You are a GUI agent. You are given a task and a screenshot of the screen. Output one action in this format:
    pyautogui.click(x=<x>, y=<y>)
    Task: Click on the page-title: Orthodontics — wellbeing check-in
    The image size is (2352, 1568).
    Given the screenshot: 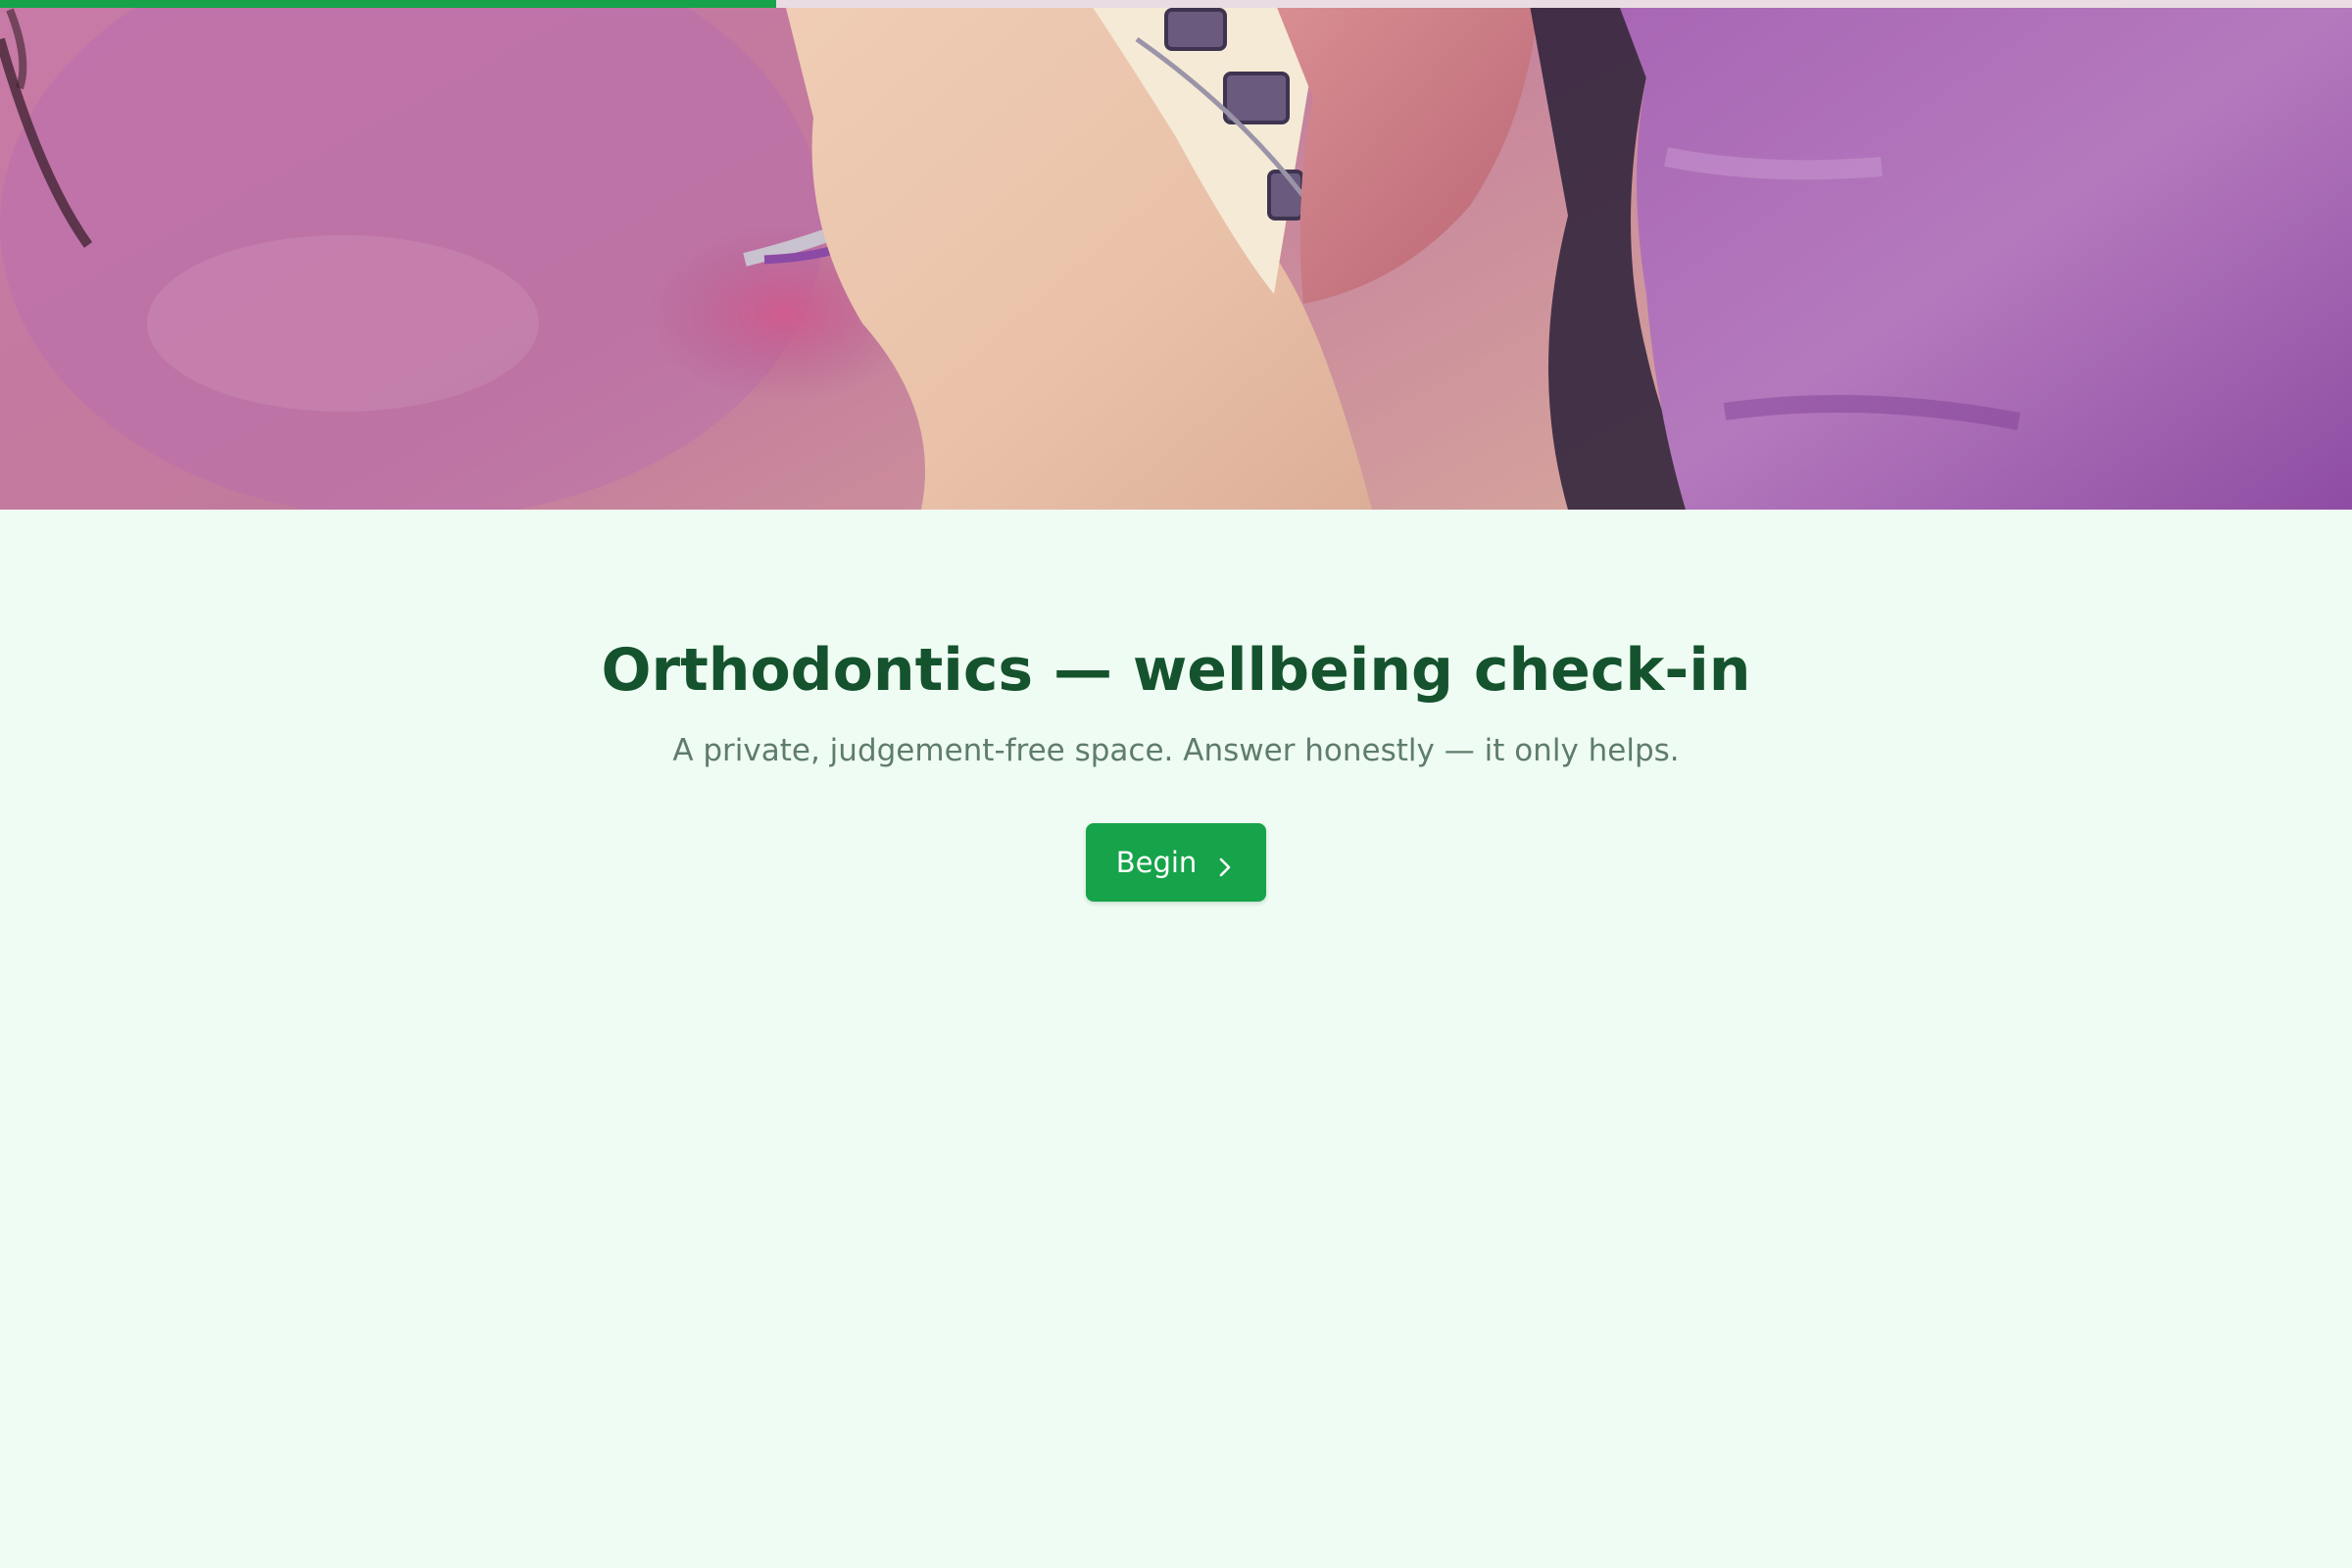 What is the action you would take?
    pyautogui.click(x=1176, y=671)
    